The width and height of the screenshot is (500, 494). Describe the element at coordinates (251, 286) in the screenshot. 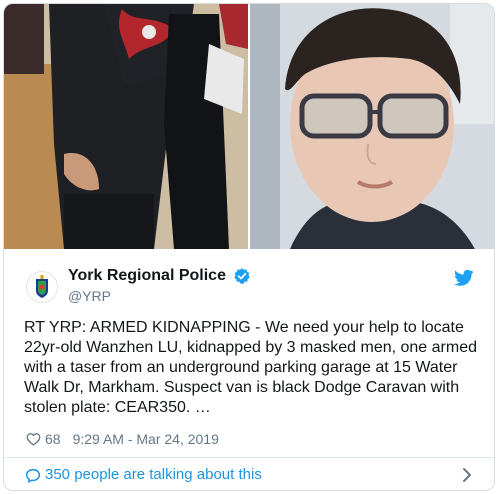

I see `tweet-header: York Regional Police @YRP` at that location.